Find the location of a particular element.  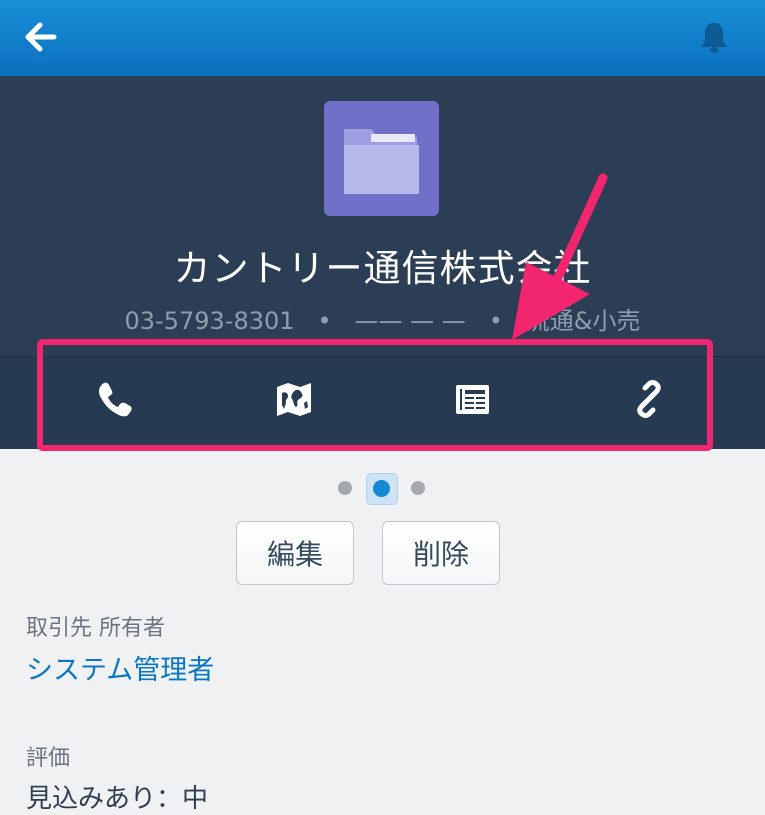

delete-button: 削除 is located at coordinates (441, 553).